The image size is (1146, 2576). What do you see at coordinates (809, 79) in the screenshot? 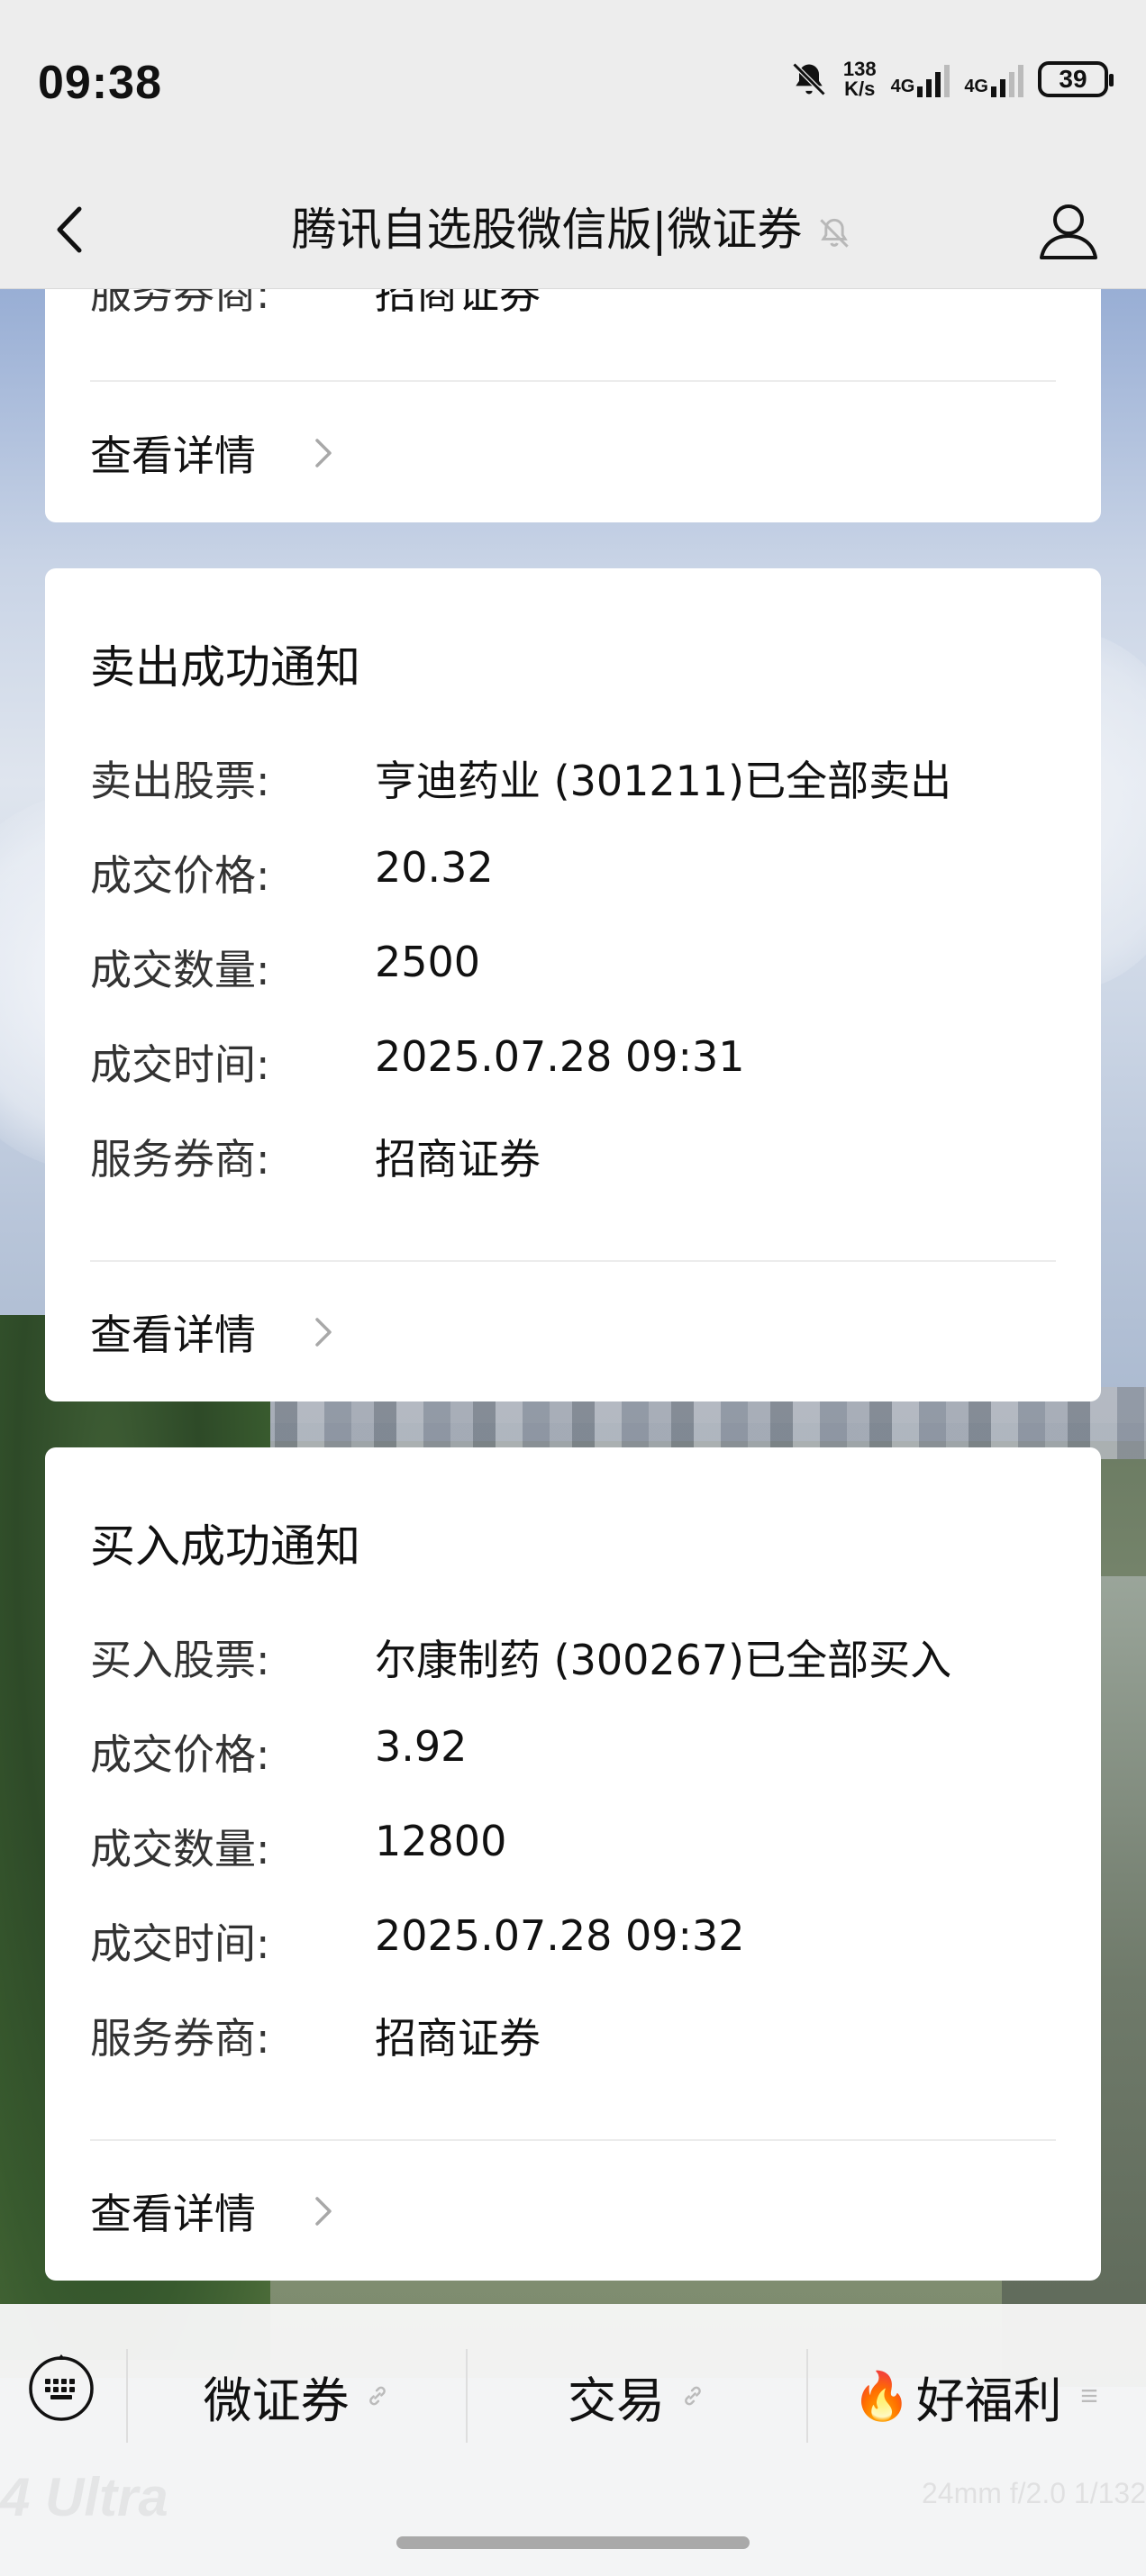
I see `bell-off-icon` at bounding box center [809, 79].